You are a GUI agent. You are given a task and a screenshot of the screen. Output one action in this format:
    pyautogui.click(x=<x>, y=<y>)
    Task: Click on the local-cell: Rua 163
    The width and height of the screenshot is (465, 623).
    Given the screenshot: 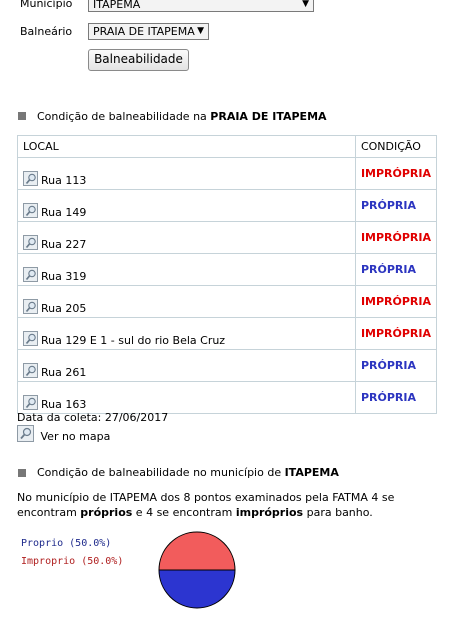 What is the action you would take?
    pyautogui.click(x=186, y=397)
    